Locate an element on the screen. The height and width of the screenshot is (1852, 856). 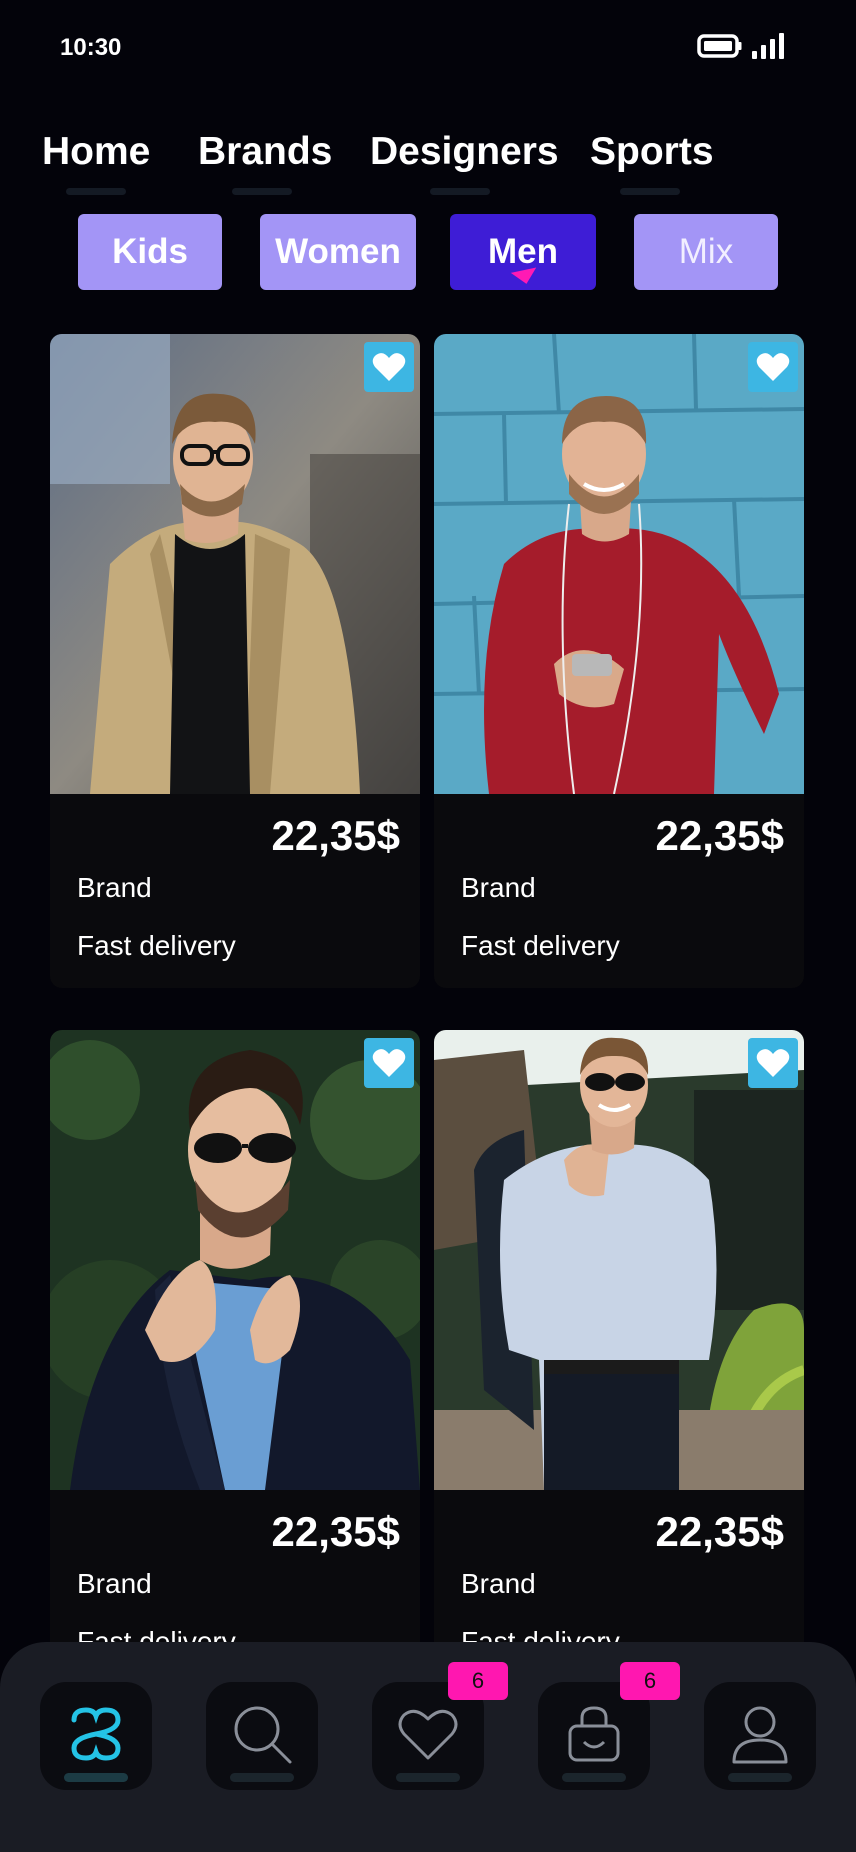
tab-home-underline is located at coordinates (96, 191).